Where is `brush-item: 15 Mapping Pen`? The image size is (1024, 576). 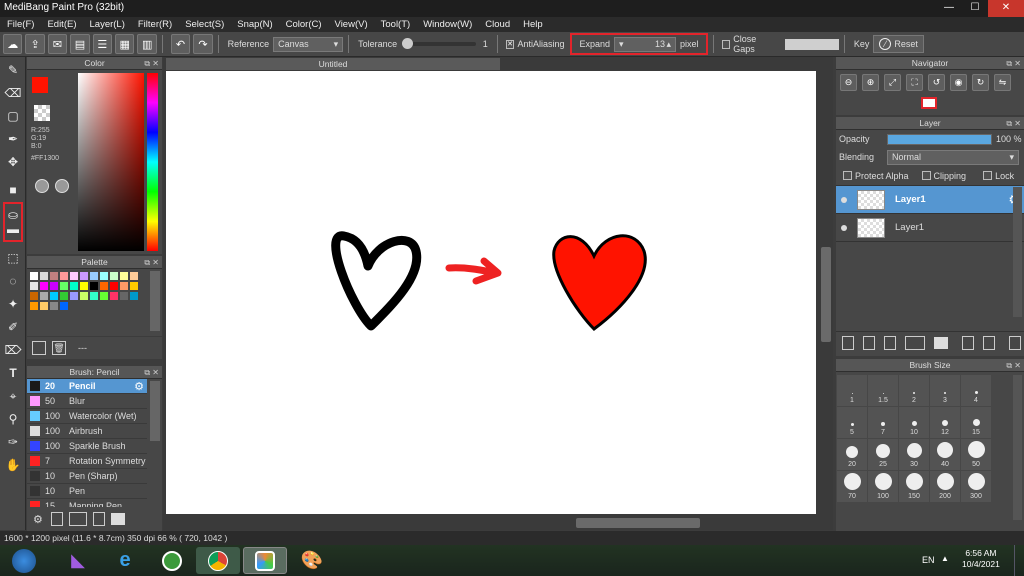 brush-item: 15 Mapping Pen is located at coordinates (87, 503).